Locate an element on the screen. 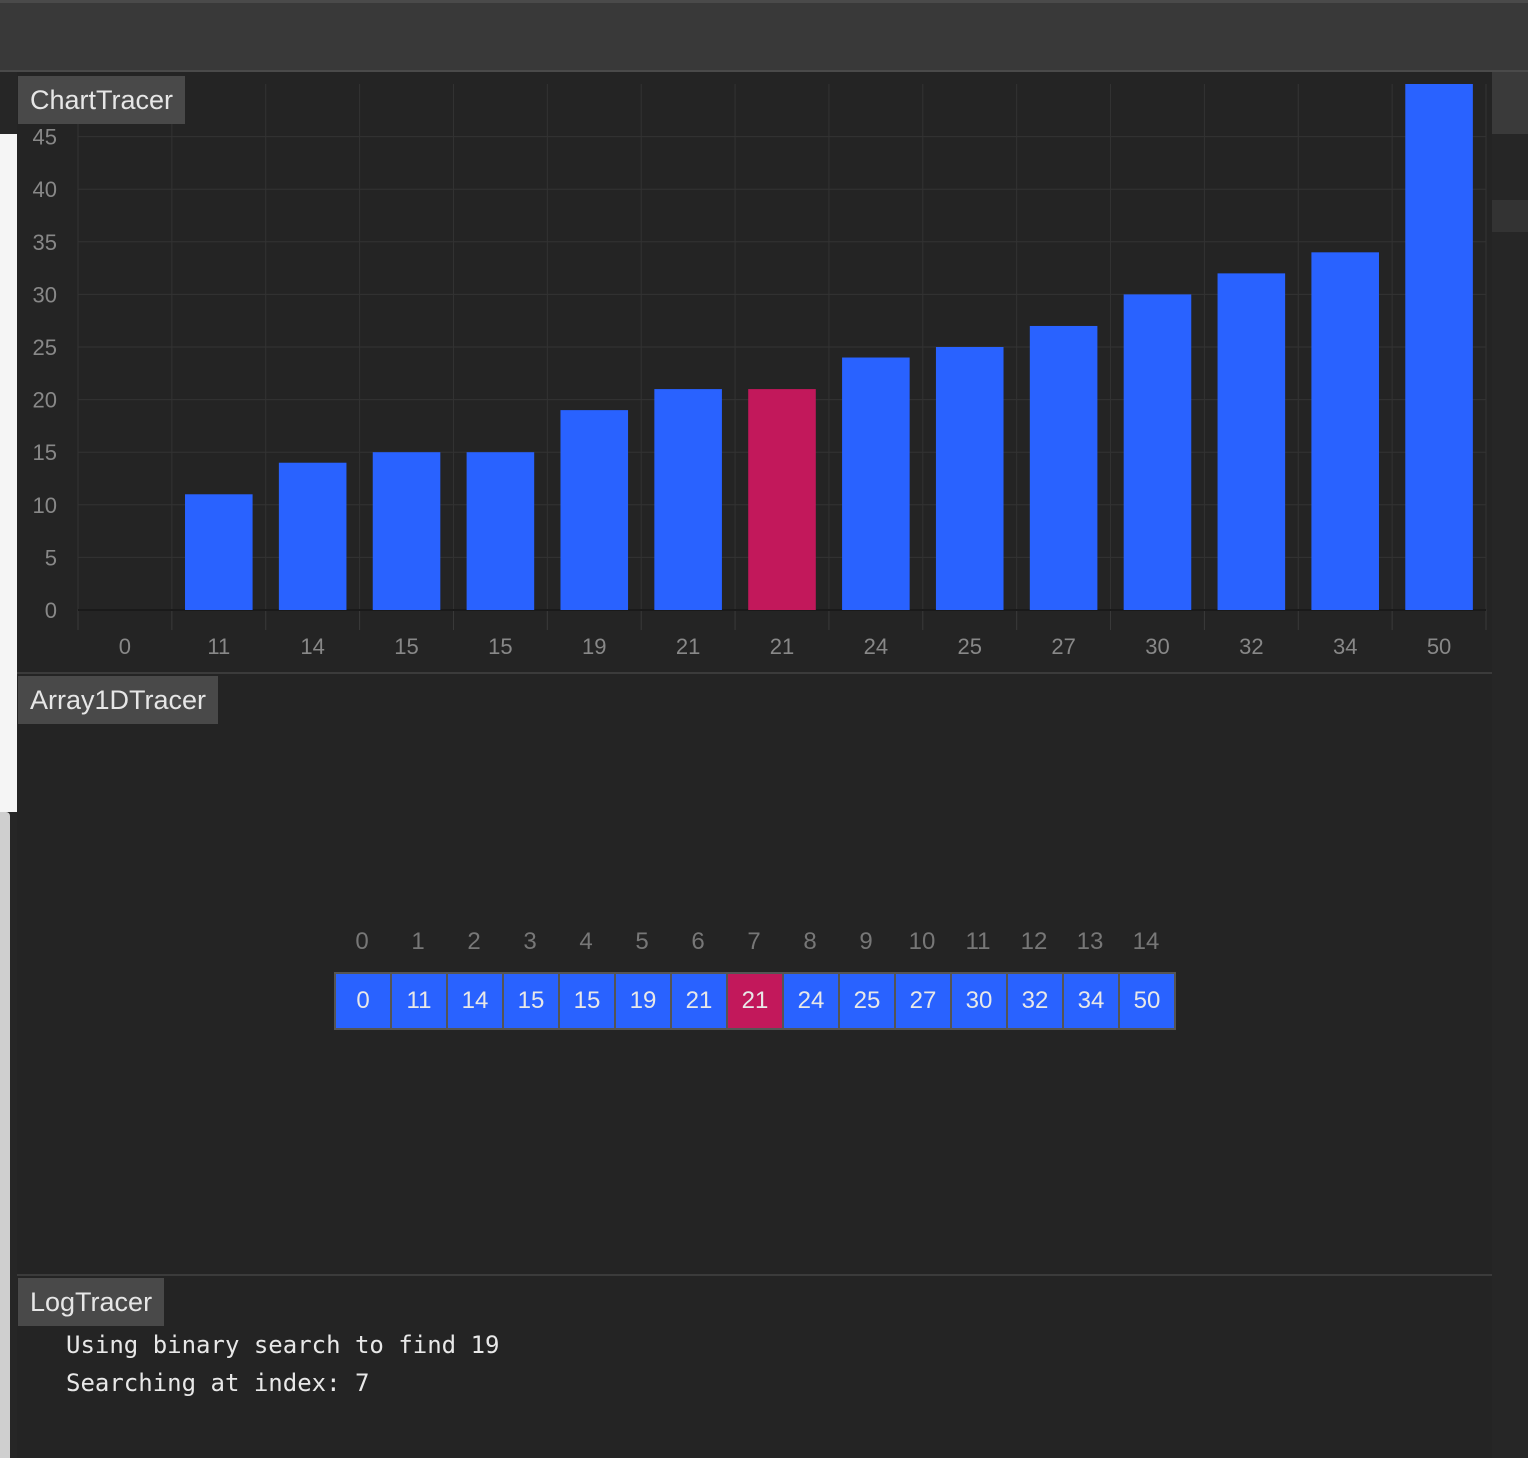  y-tick-label: 45 is located at coordinates (45, 137).